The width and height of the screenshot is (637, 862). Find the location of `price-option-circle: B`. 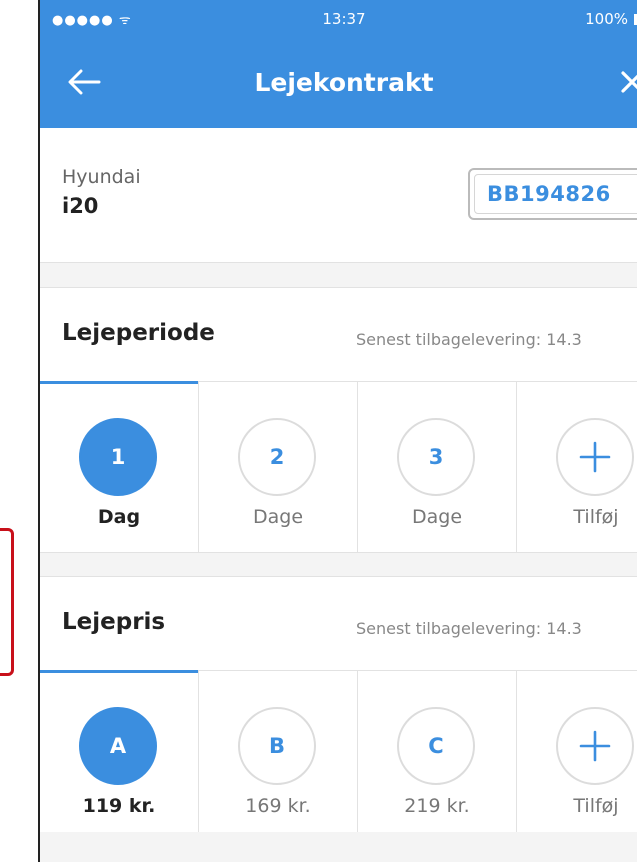

price-option-circle: B is located at coordinates (277, 746).